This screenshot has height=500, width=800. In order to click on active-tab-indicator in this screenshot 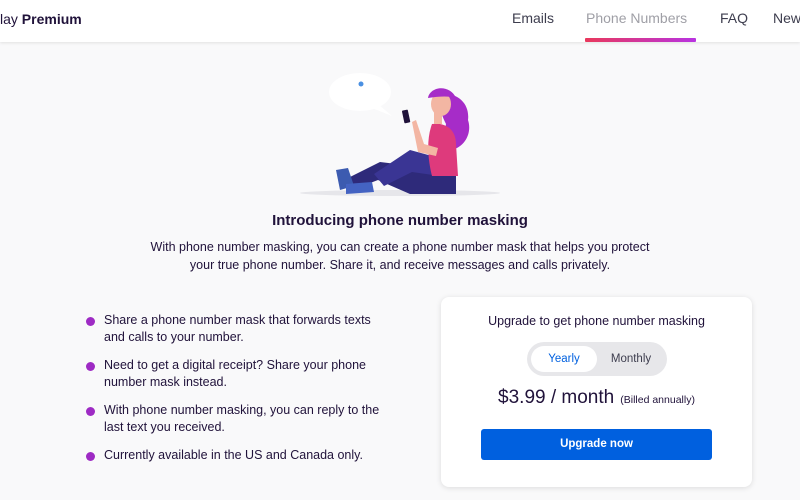, I will do `click(640, 40)`.